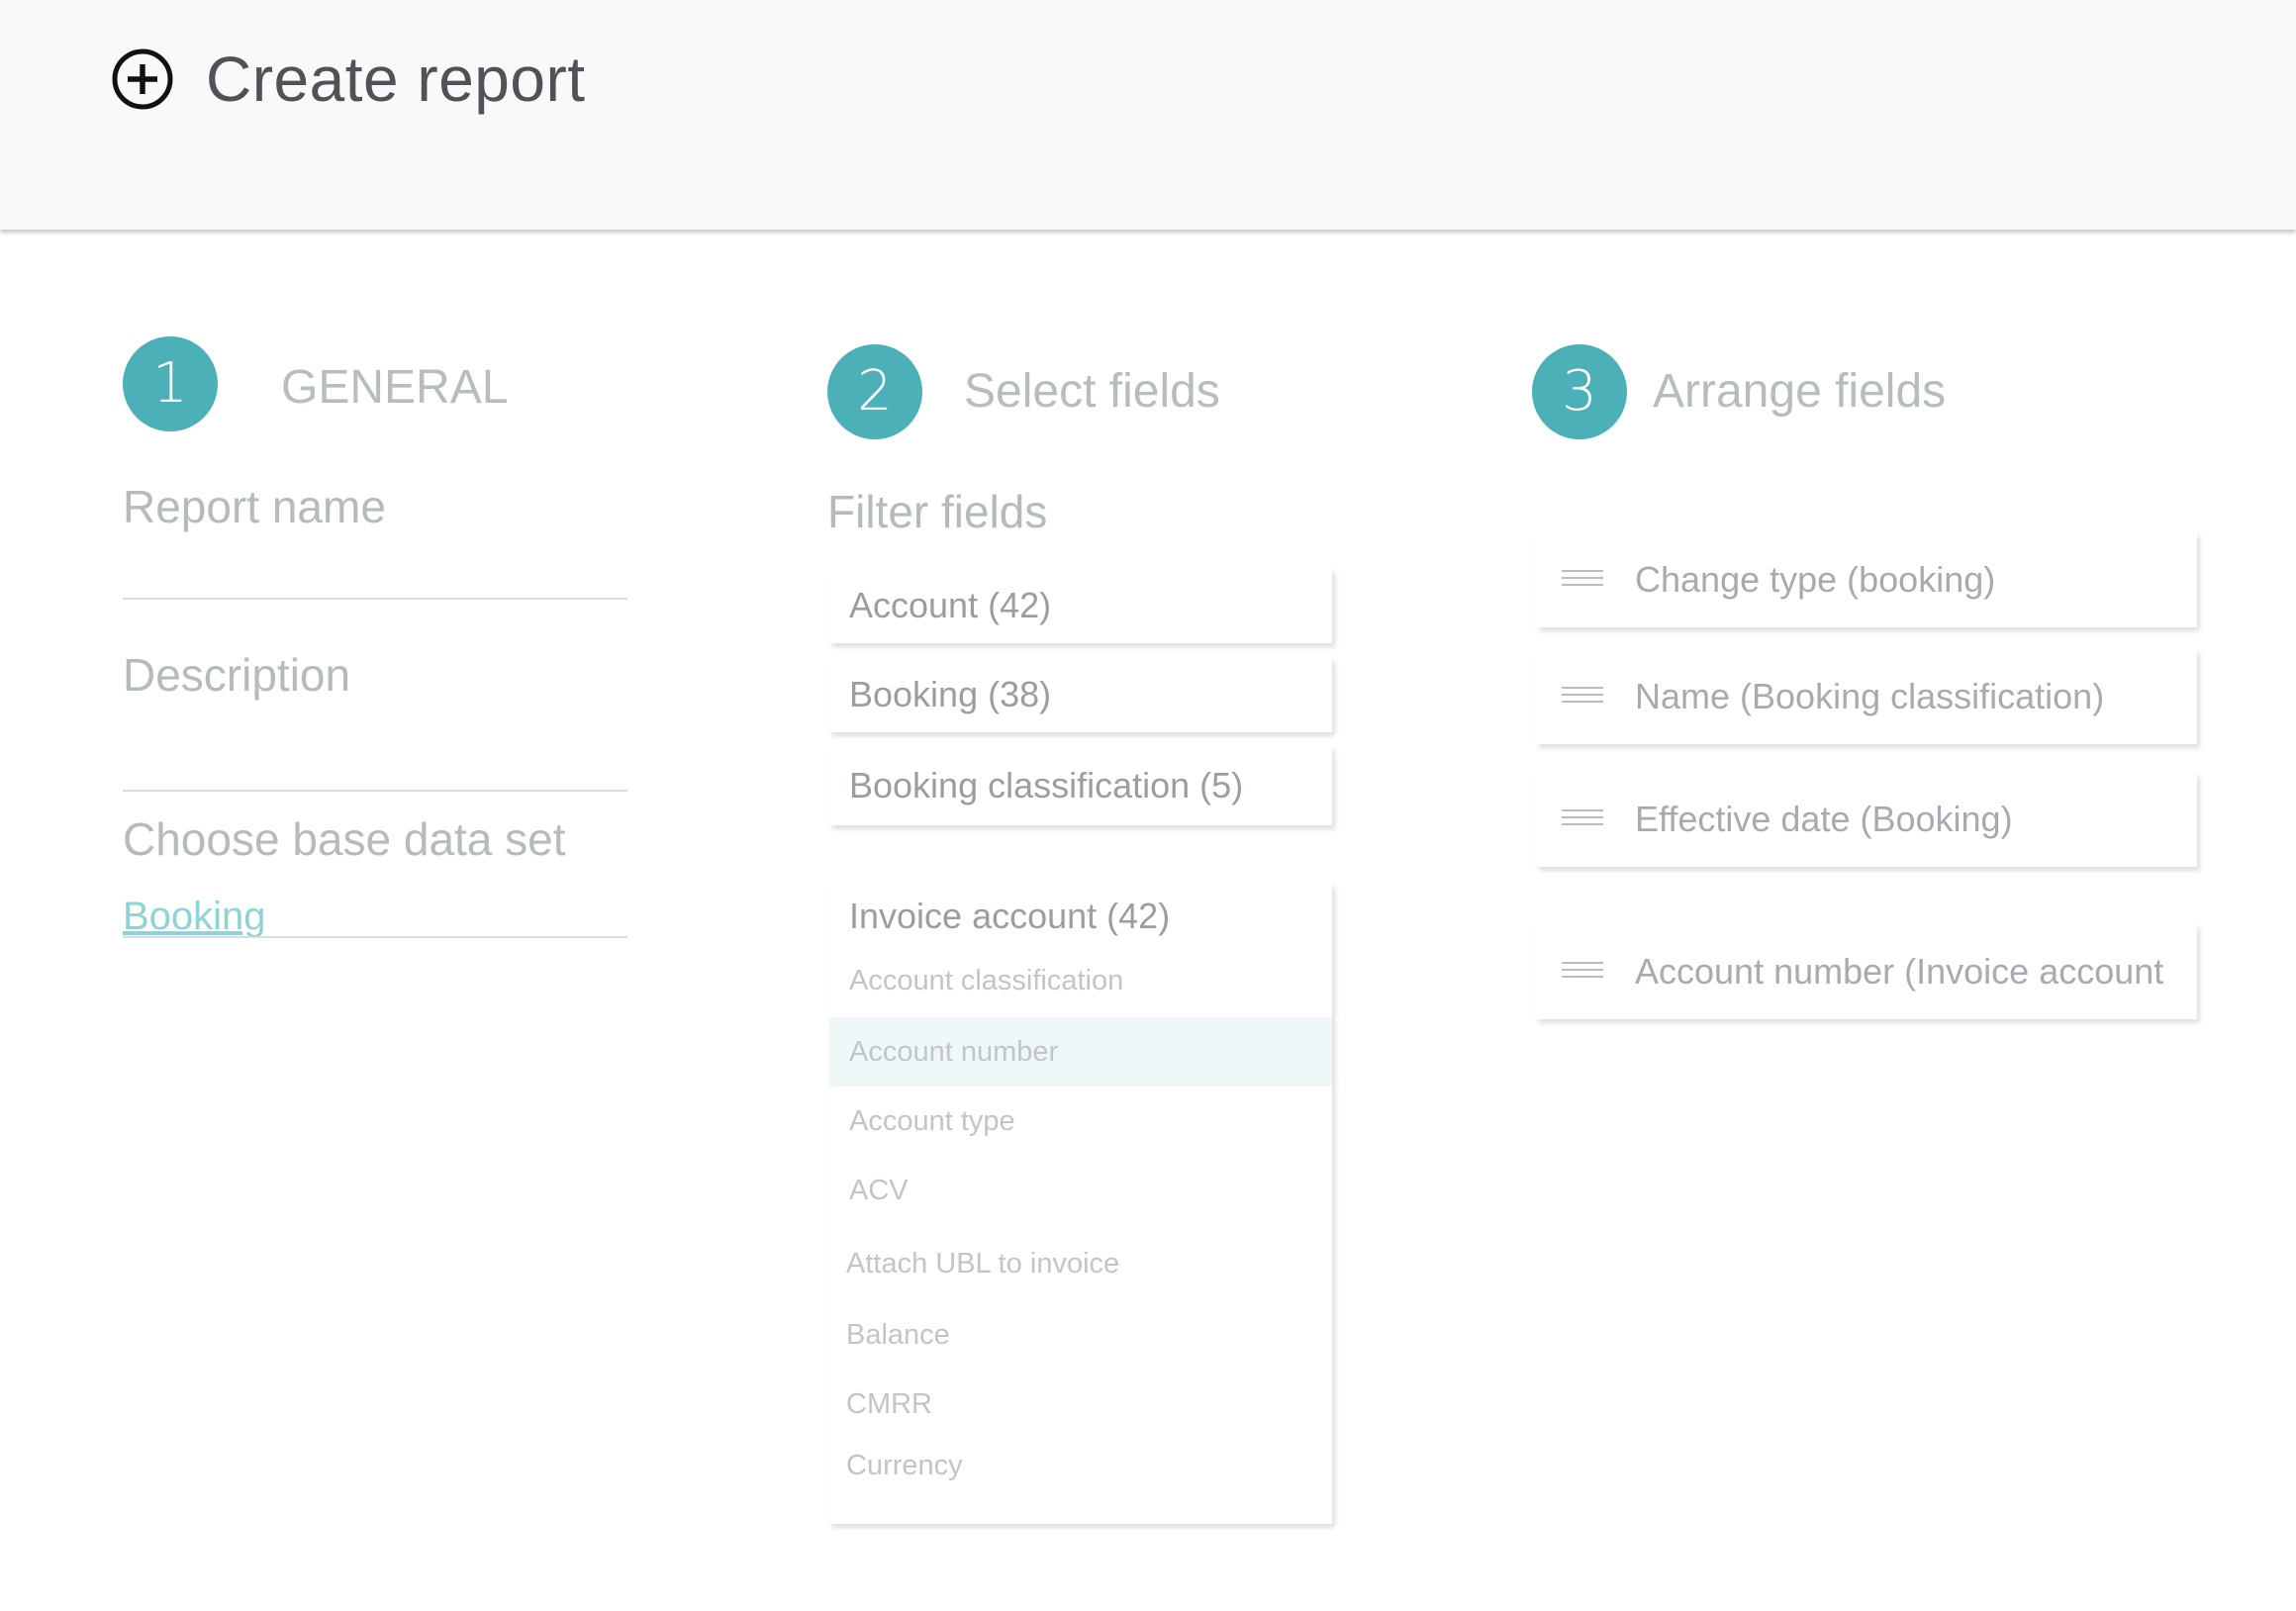 The image size is (2296, 1611). I want to click on base-data-set-underline, so click(375, 937).